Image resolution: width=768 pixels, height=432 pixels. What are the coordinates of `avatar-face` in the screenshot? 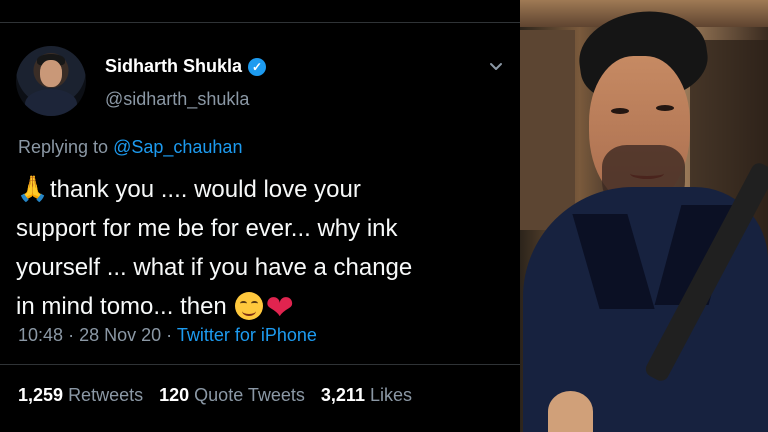 It's located at (51, 73).